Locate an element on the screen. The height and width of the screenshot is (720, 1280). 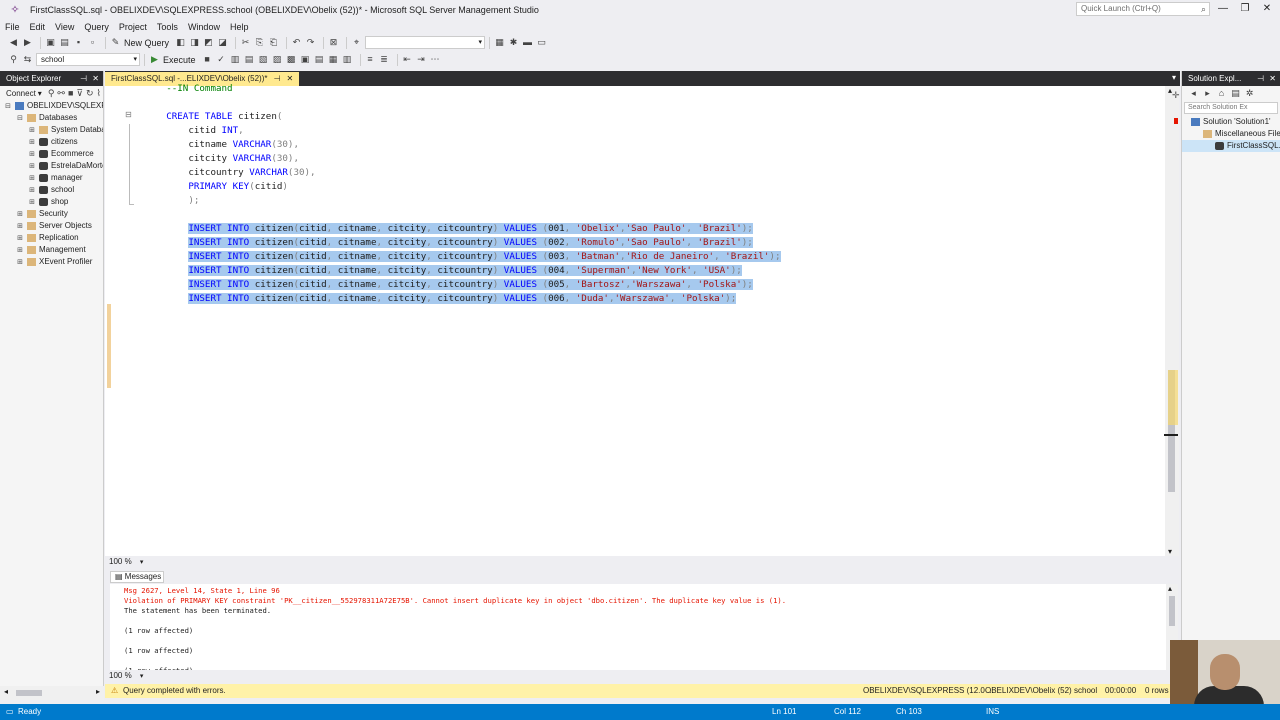
quick-launch-input: Quick Launch (Ctrl+Q) ⌕ is located at coordinates (1143, 9).